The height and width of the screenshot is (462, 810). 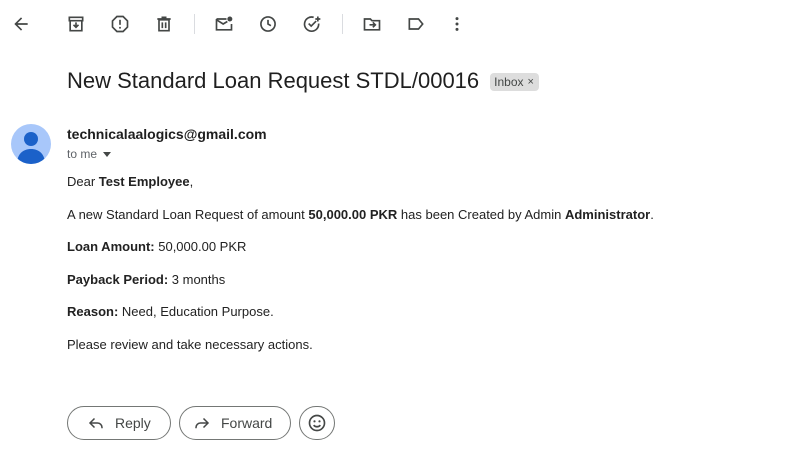 I want to click on mark-unread-icon, so click(x=224, y=23).